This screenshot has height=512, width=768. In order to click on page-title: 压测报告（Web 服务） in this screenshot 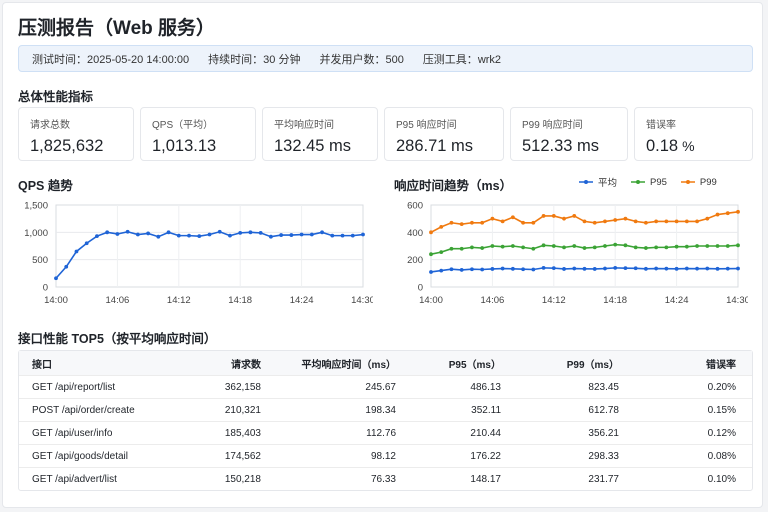, I will do `click(117, 28)`.